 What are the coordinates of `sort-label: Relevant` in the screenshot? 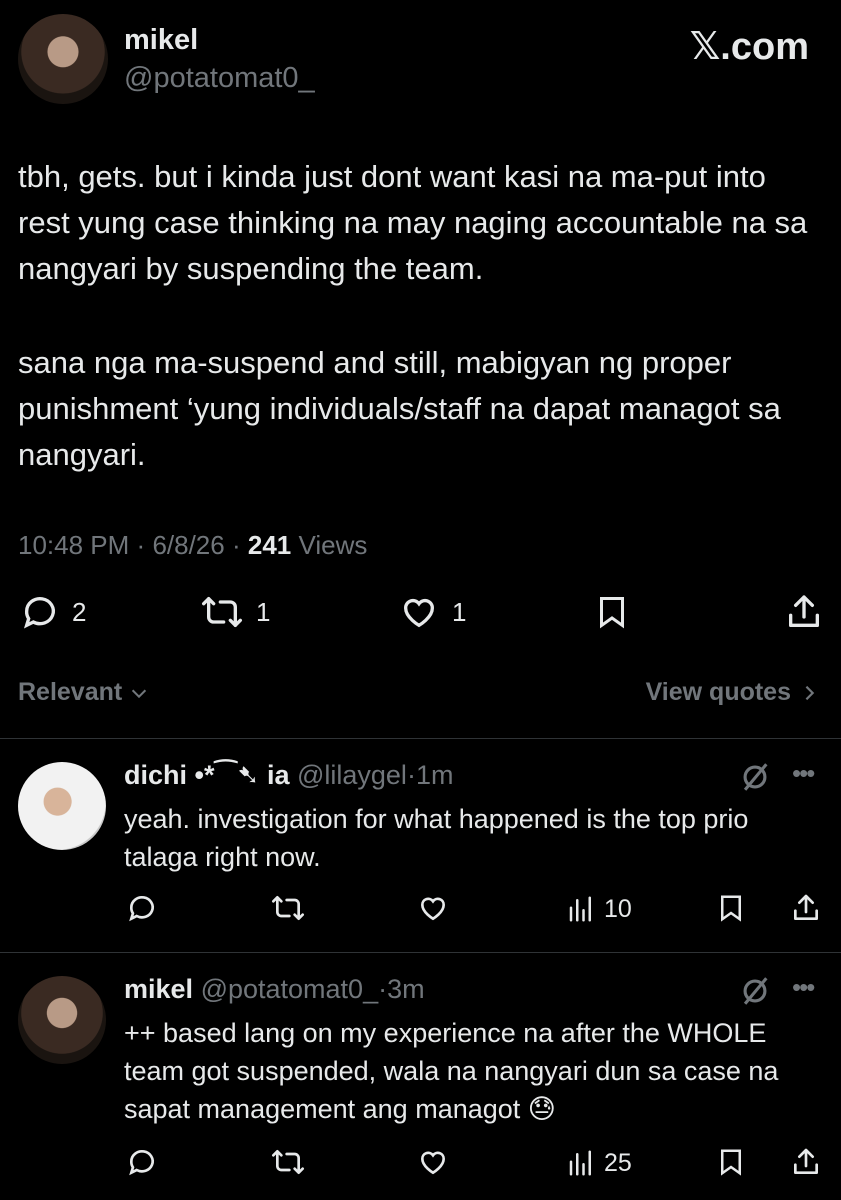 It's located at (70, 692).